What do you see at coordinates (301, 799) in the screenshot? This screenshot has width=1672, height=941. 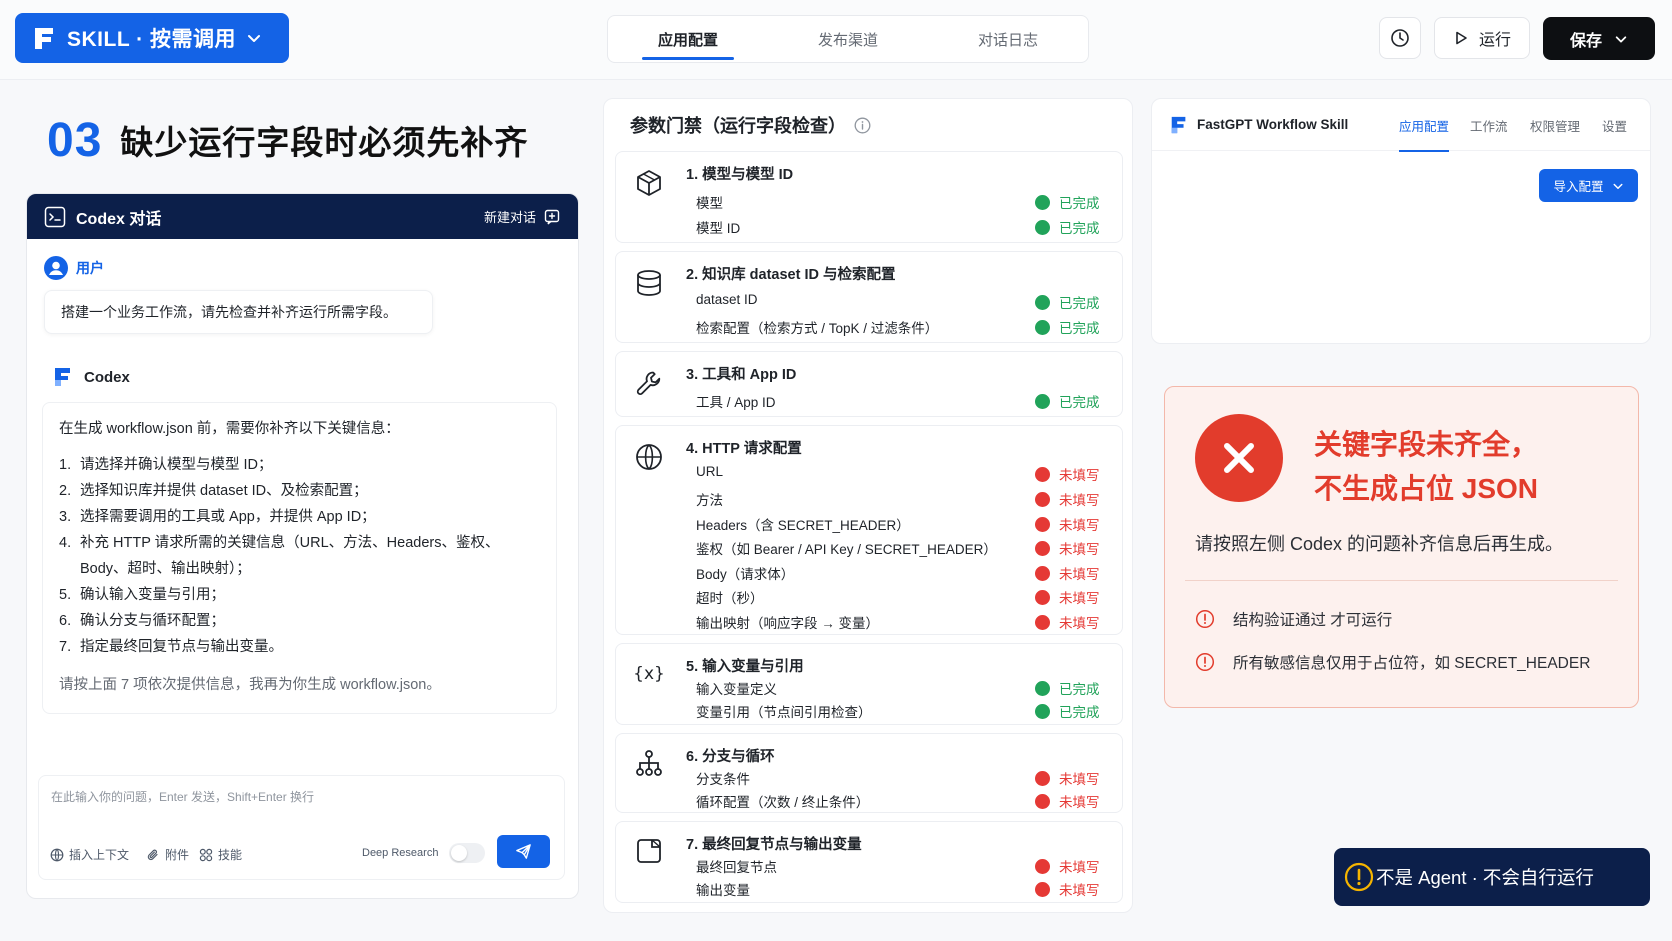 I see `chat-input` at bounding box center [301, 799].